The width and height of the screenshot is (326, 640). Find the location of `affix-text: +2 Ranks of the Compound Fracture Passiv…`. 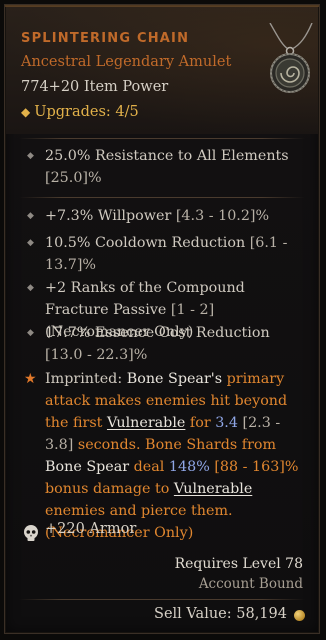

affix-text: +2 Ranks of the Compound Fracture Passiv… is located at coordinates (145, 299).